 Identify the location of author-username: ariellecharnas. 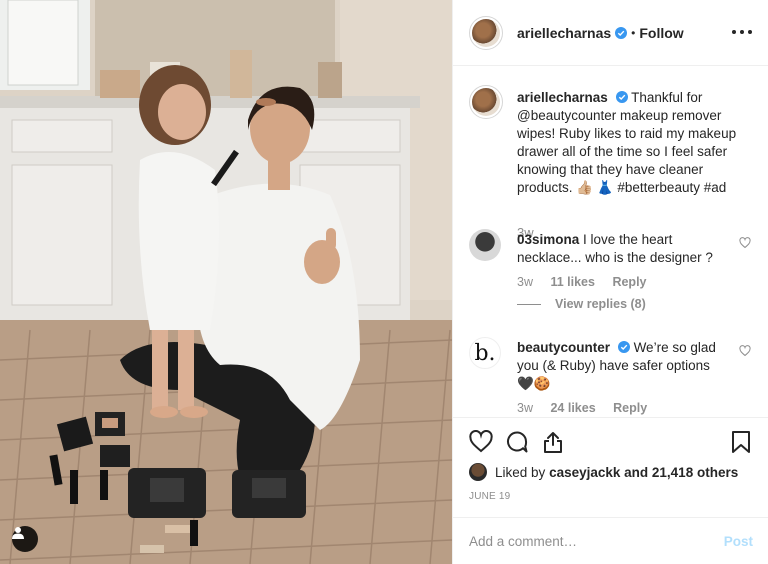
(564, 33).